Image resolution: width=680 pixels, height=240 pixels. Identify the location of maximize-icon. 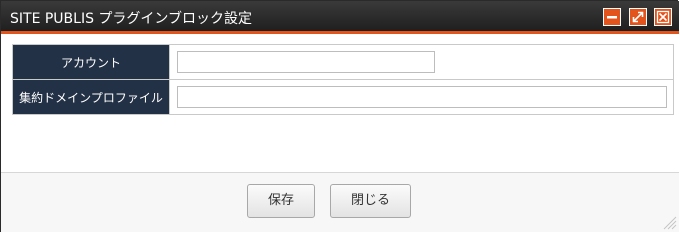
(638, 17).